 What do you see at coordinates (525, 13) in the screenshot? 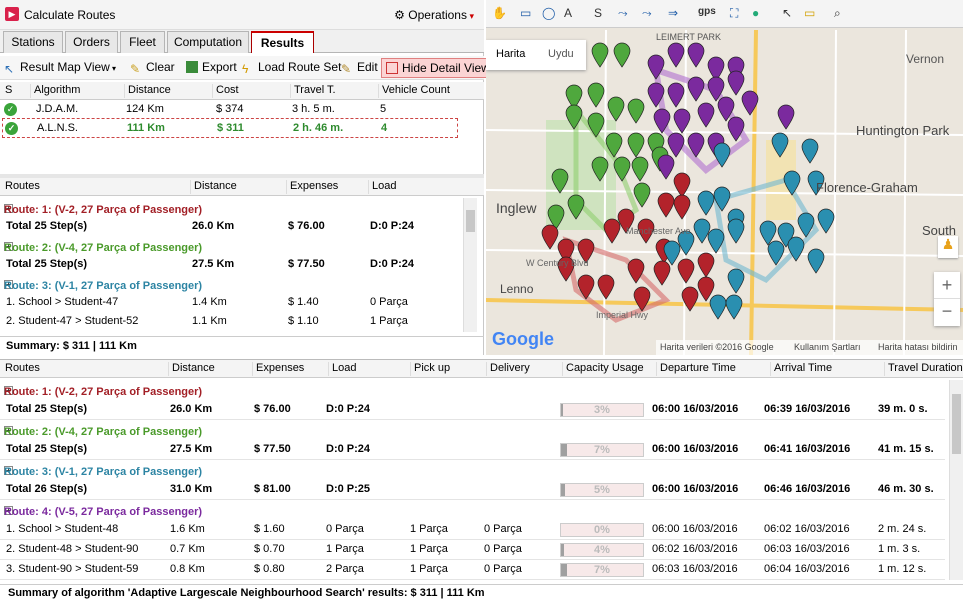
I see `rectangle-icon: ▭` at bounding box center [525, 13].